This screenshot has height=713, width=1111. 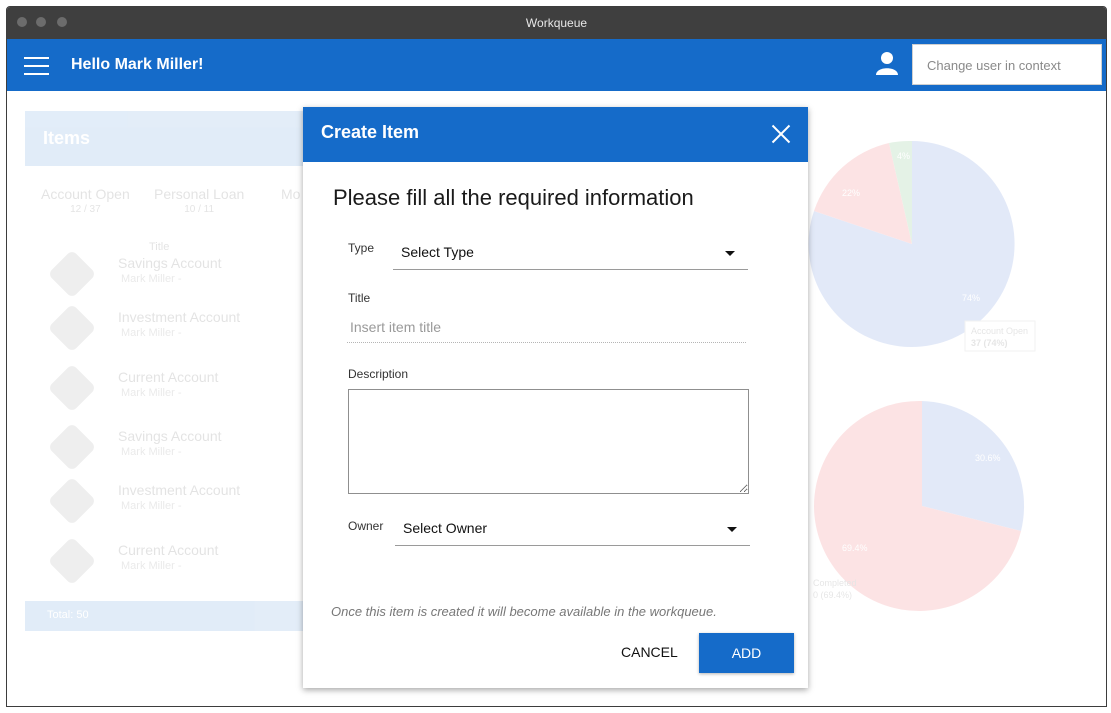 I want to click on svg-text: 0 (69.4%), so click(x=832, y=595).